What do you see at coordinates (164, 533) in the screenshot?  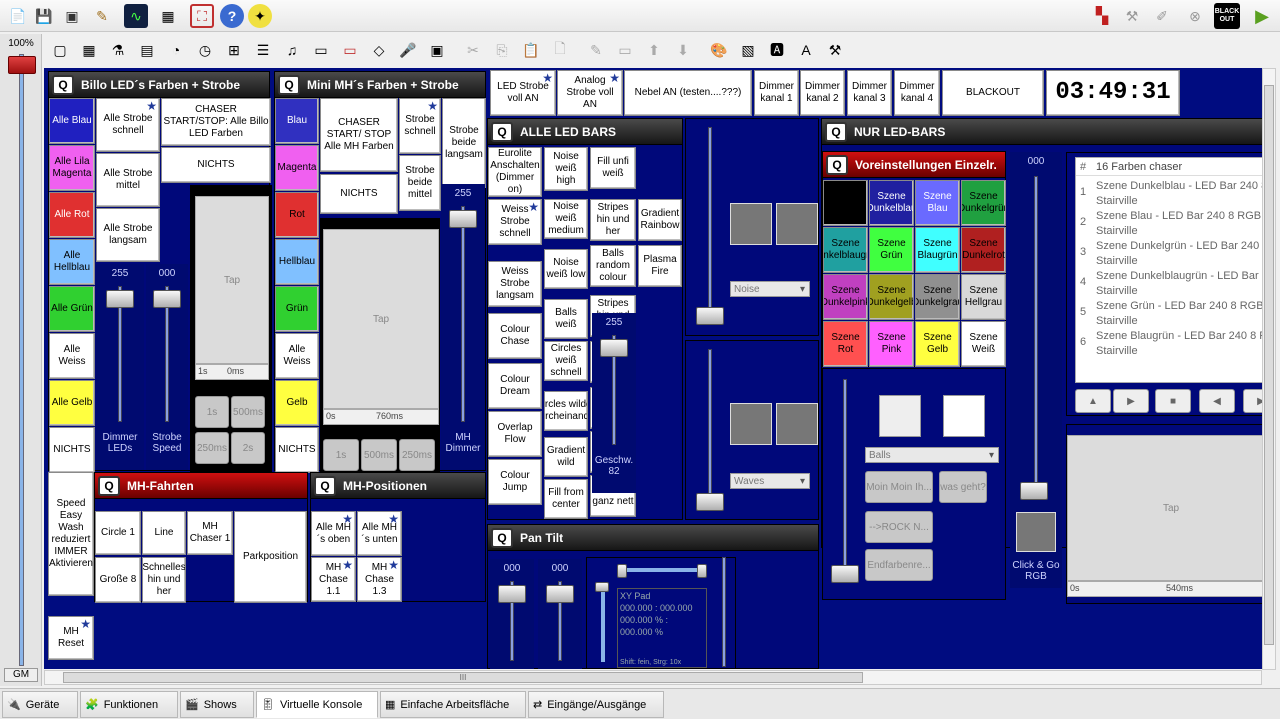 I see `mhfahrt-1: Line` at bounding box center [164, 533].